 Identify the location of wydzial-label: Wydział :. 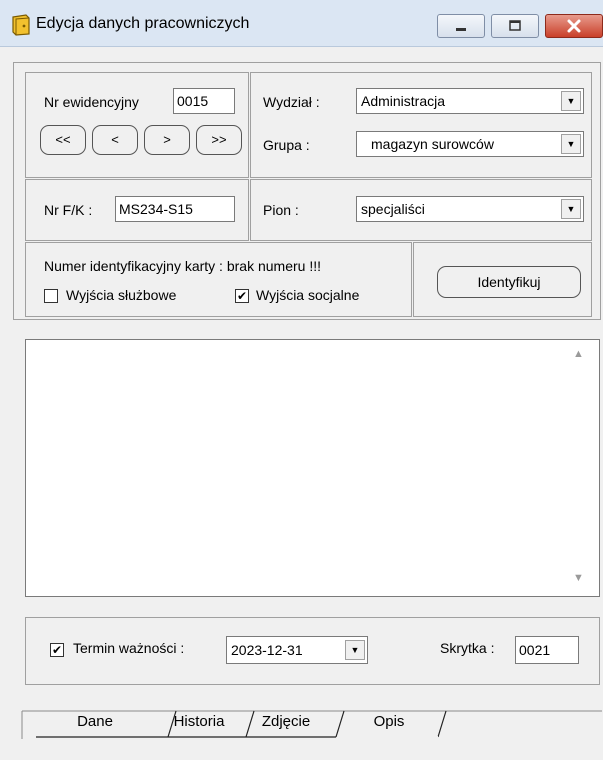
(291, 102).